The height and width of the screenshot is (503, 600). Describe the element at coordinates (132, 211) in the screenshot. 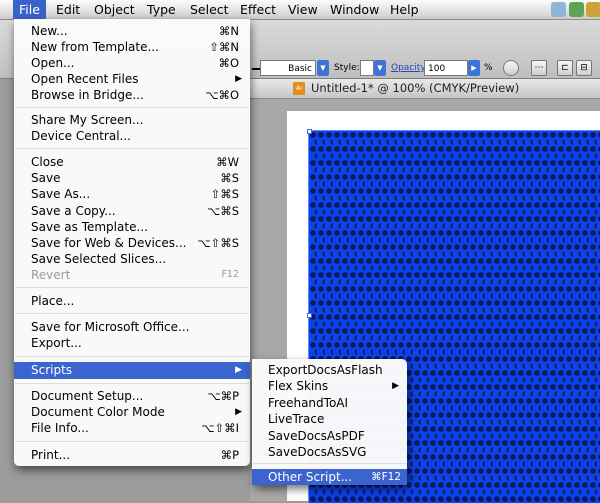

I see `menu-item-save-a-copy: Save a Copy... ⌥⌘S` at that location.